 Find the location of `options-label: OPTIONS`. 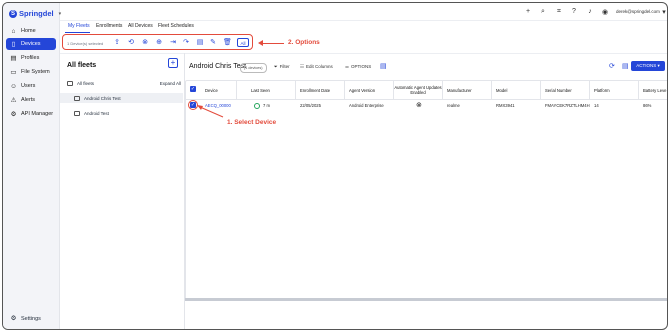

options-label: OPTIONS is located at coordinates (361, 66).